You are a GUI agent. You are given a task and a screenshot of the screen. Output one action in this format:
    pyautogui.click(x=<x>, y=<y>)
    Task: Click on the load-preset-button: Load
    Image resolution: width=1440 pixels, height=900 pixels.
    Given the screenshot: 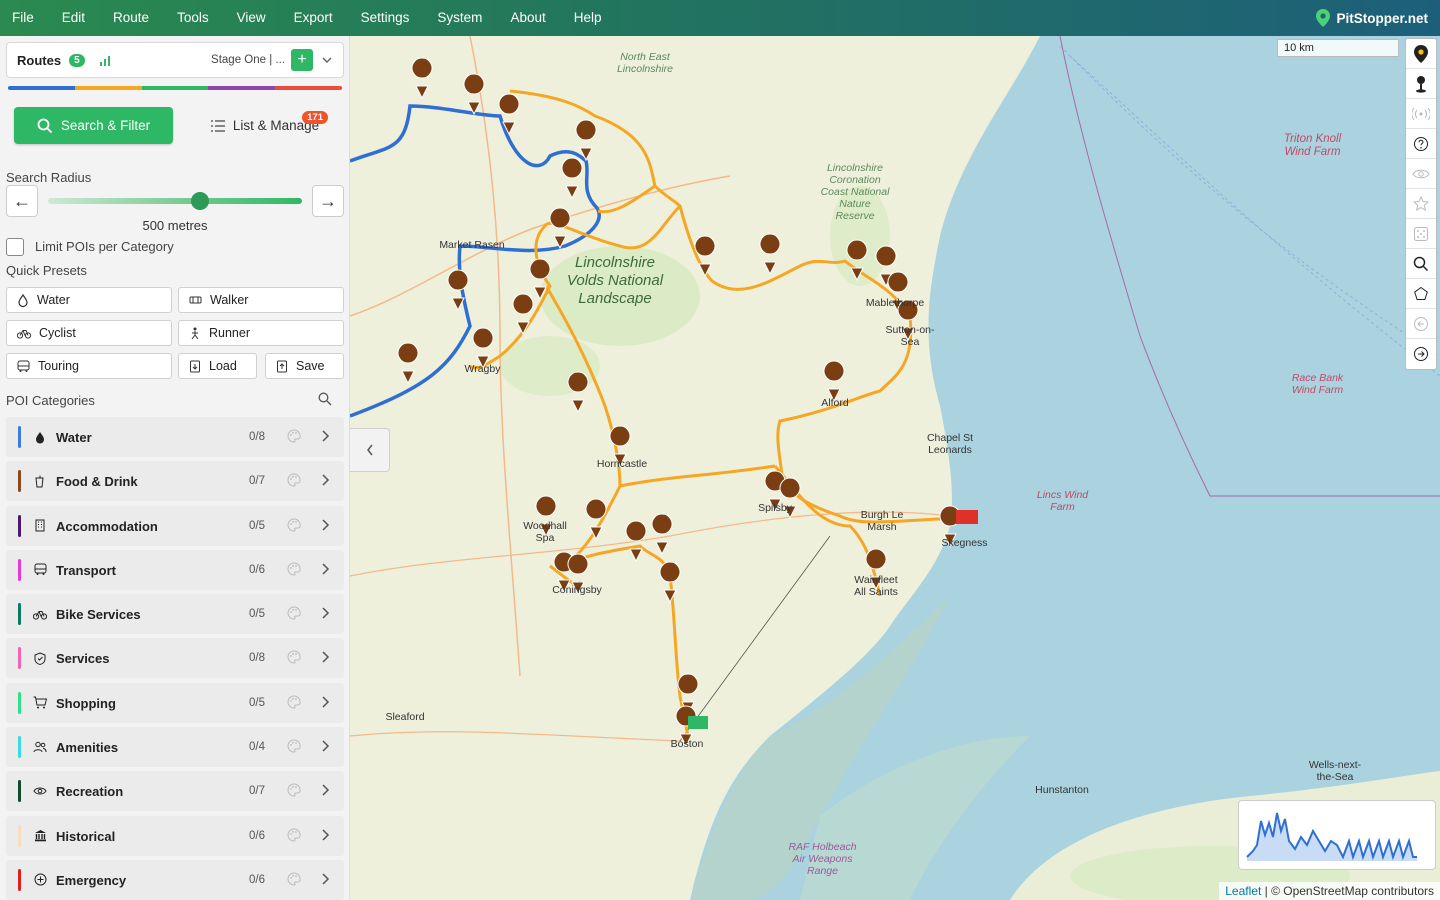 What is the action you would take?
    pyautogui.click(x=217, y=366)
    